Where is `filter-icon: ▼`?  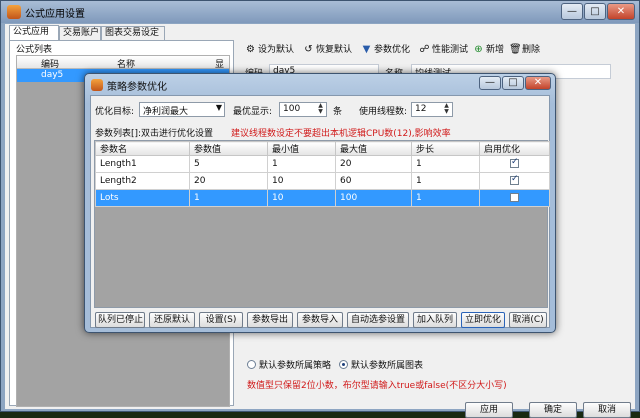
filter-icon: ▼ is located at coordinates (366, 49).